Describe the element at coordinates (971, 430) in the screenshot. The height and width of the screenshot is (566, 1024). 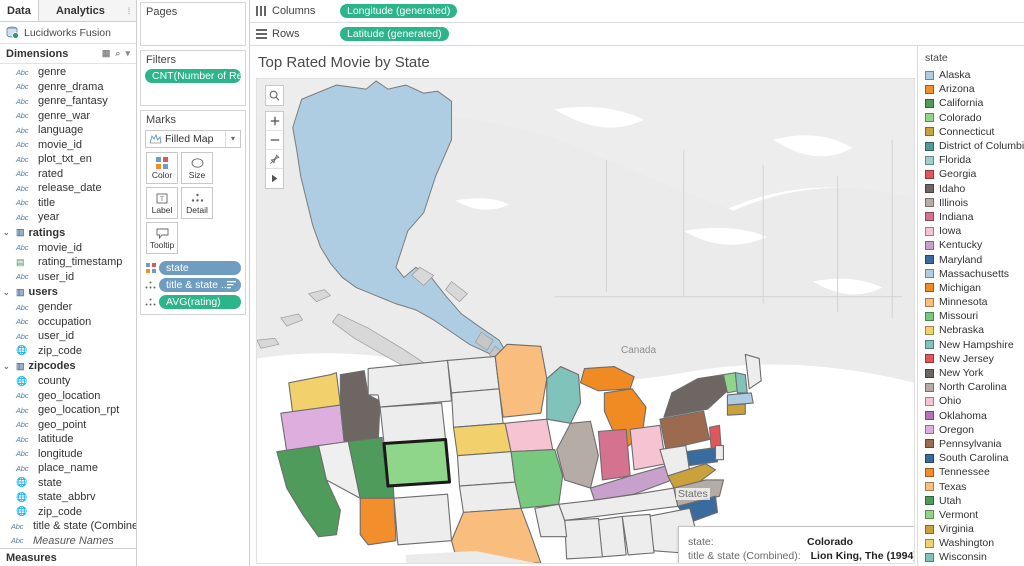
I see `legend-item: Oregon` at that location.